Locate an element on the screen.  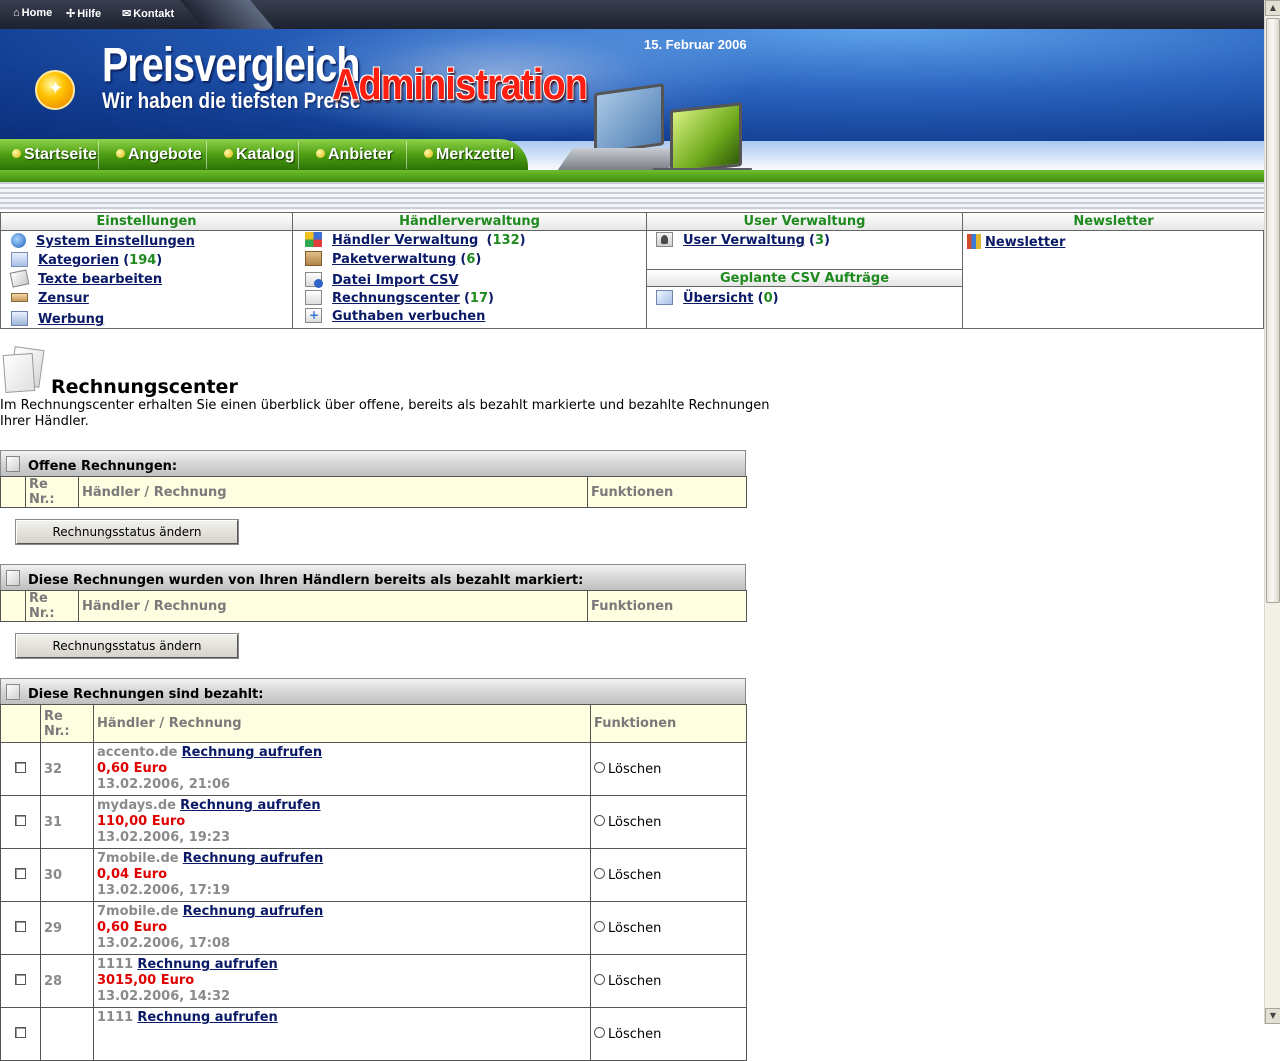
count-user: 3 is located at coordinates (820, 240).